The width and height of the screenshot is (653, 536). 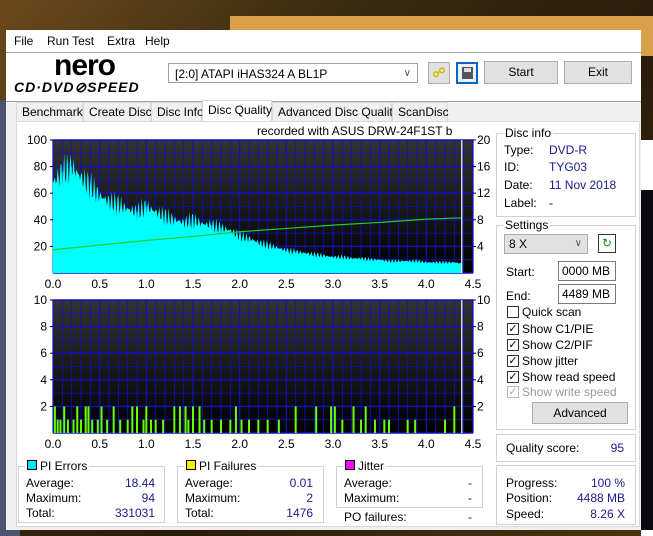 What do you see at coordinates (521, 72) in the screenshot?
I see `start-button: Start` at bounding box center [521, 72].